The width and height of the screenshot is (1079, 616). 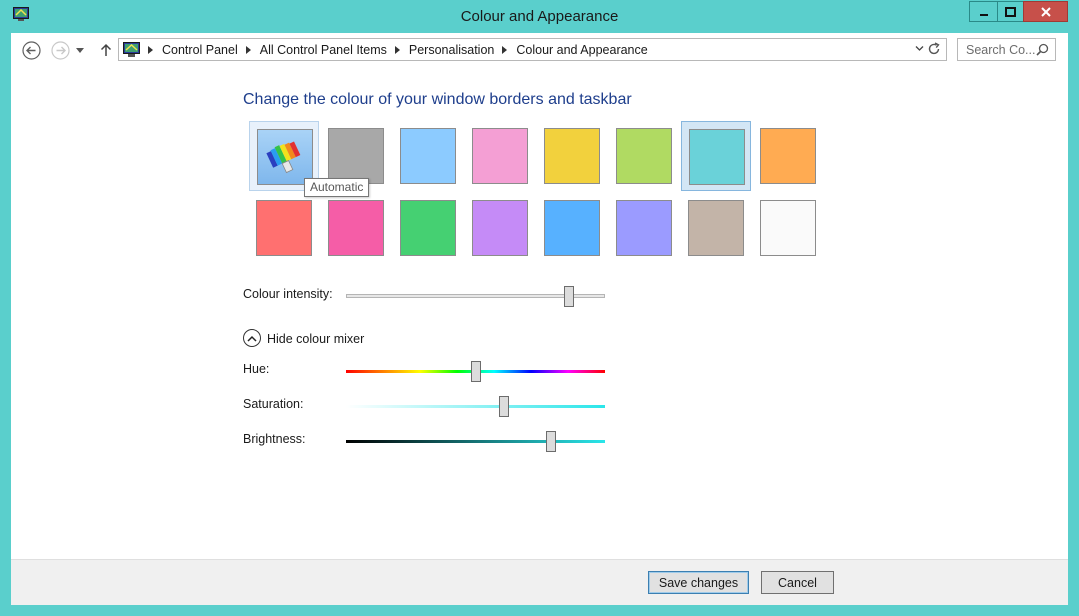 I want to click on maximize-button, so click(x=1010, y=11).